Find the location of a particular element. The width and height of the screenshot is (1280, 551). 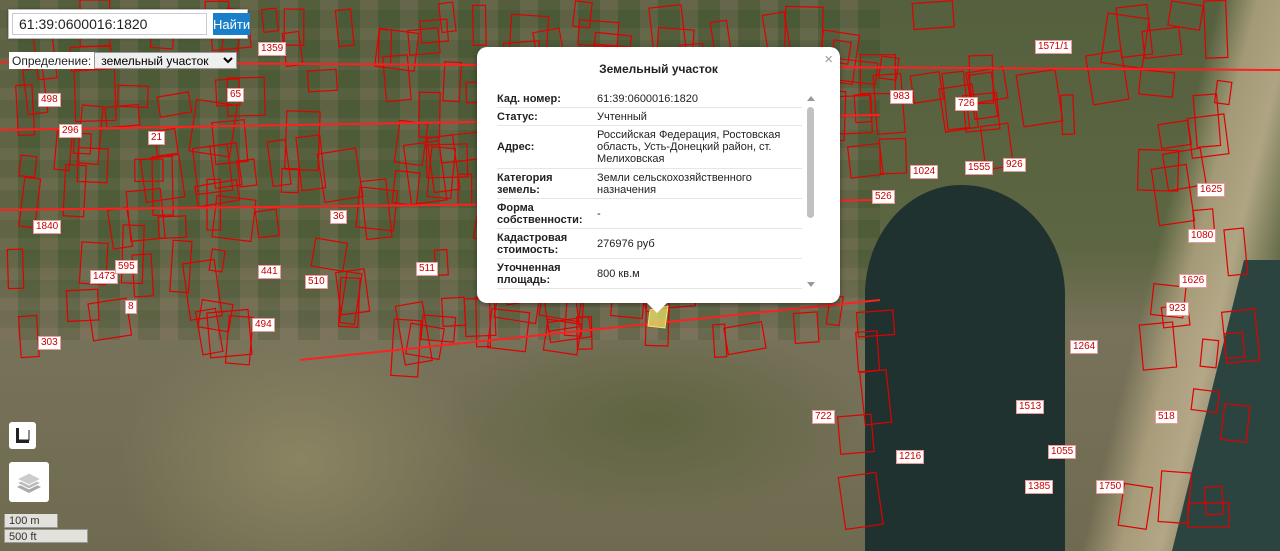

close-icon: × is located at coordinates (828, 59).